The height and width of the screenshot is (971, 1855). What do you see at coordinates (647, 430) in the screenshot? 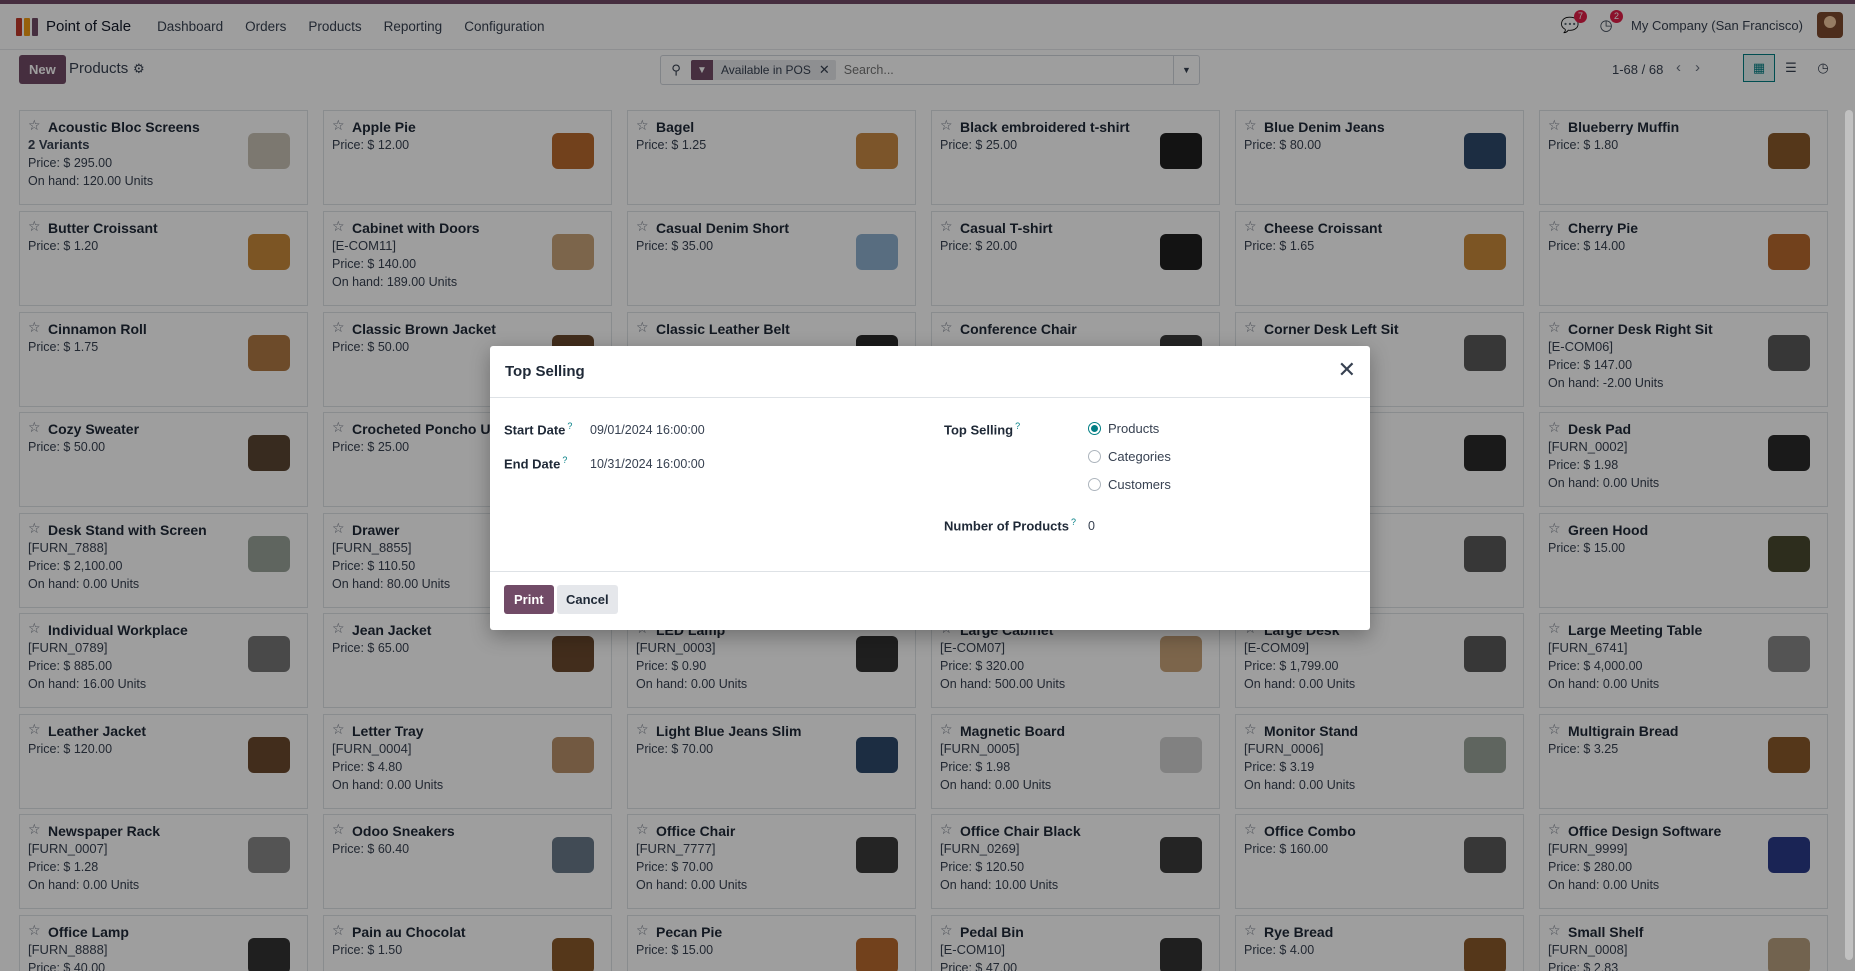
I see `start-date-field: 09/01/2024 16:00:00` at bounding box center [647, 430].